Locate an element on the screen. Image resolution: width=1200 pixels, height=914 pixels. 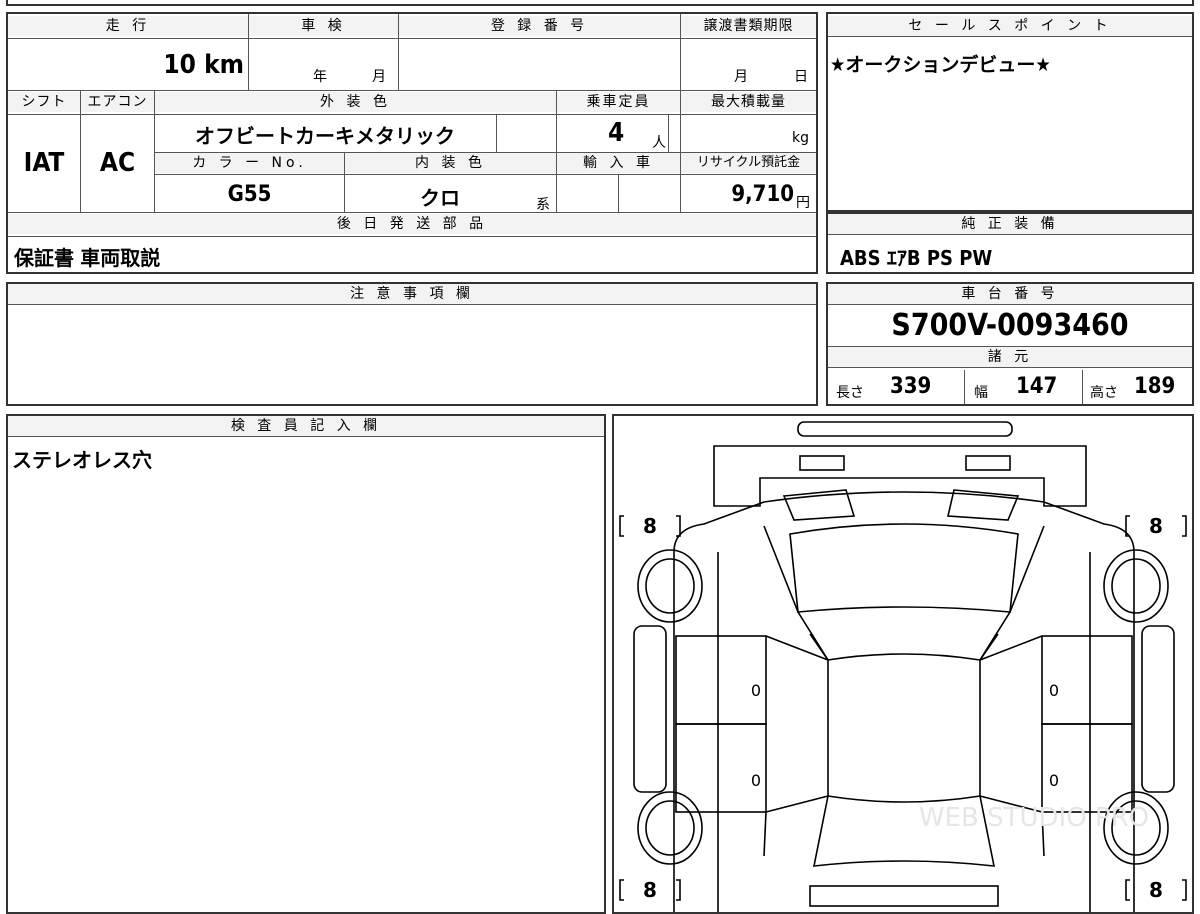
chassis-label: 車 台 番 号 is located at coordinates (1010, 294).